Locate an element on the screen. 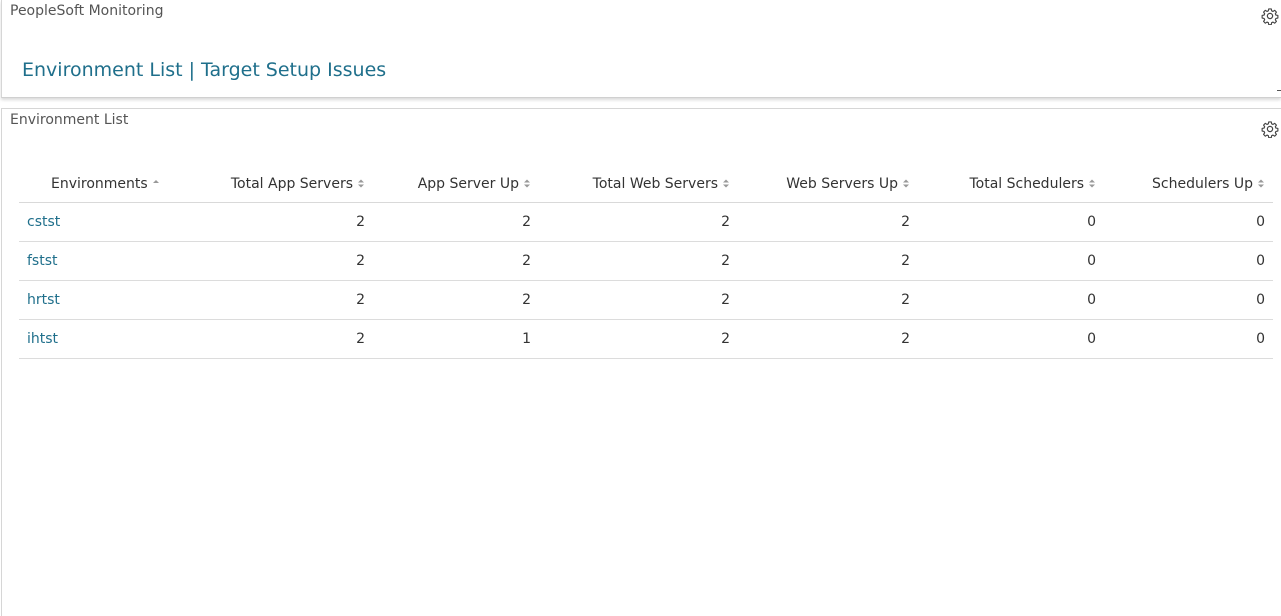 The width and height of the screenshot is (1281, 616). environment-list-link: Environment List is located at coordinates (102, 70).